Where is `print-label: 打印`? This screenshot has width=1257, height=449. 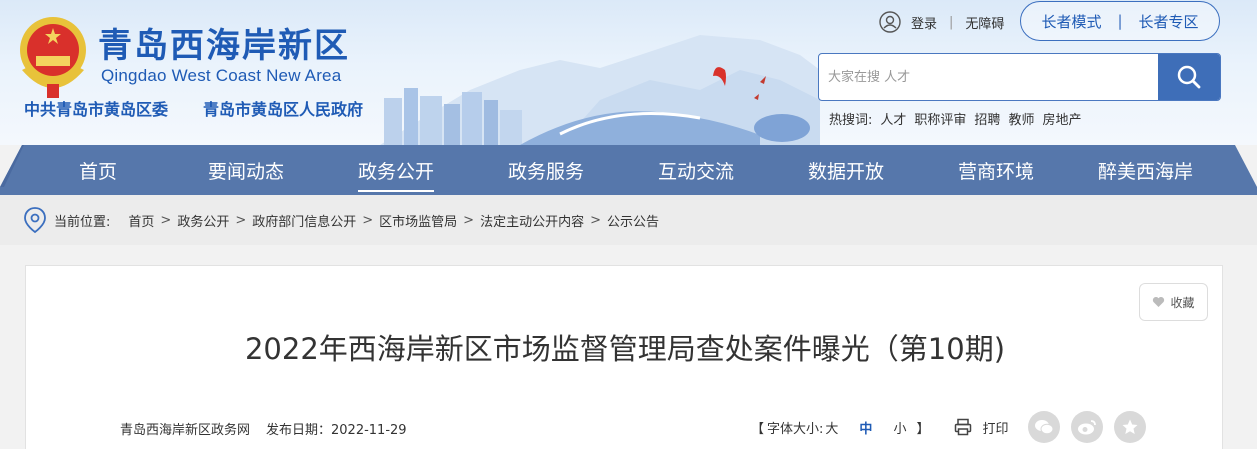 print-label: 打印 is located at coordinates (995, 429).